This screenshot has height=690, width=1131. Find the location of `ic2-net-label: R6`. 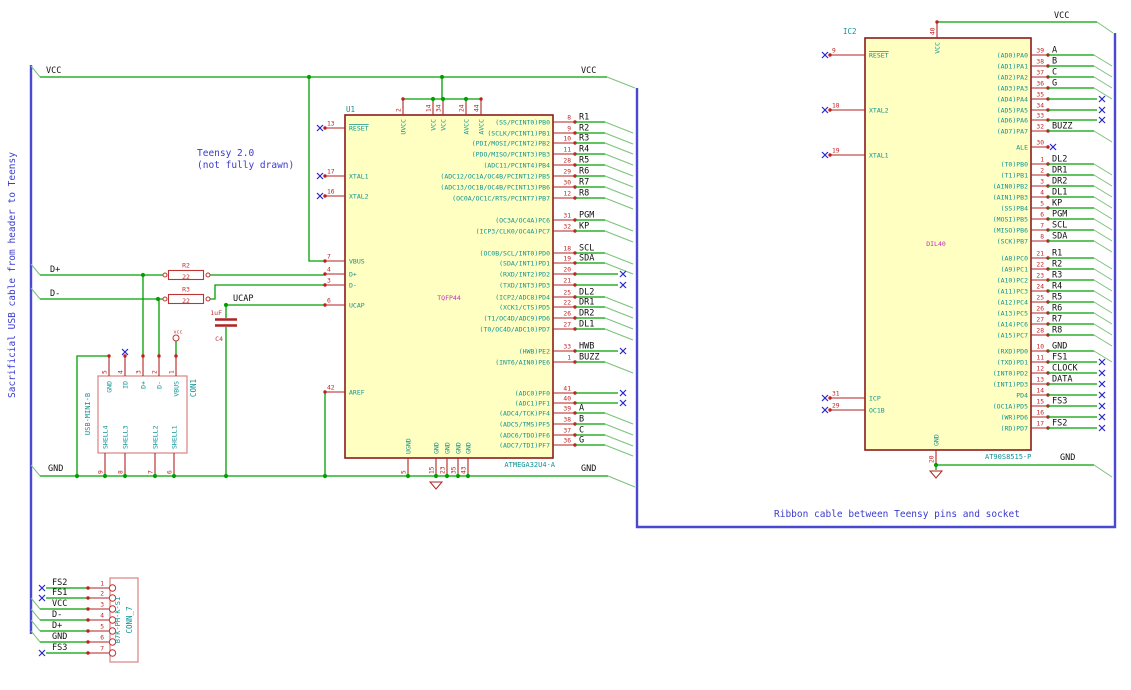

ic2-net-label: R6 is located at coordinates (1057, 309).